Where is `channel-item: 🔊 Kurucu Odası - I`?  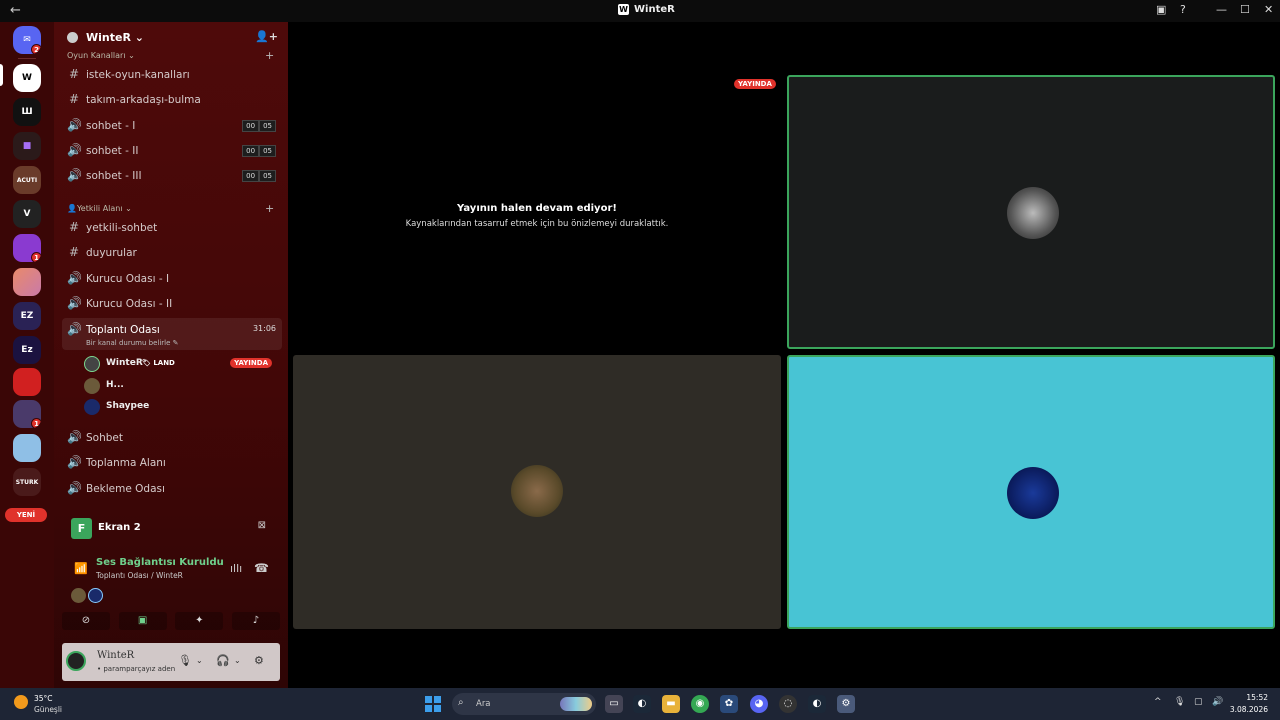
channel-item: 🔊 Kurucu Odası - I is located at coordinates (172, 279).